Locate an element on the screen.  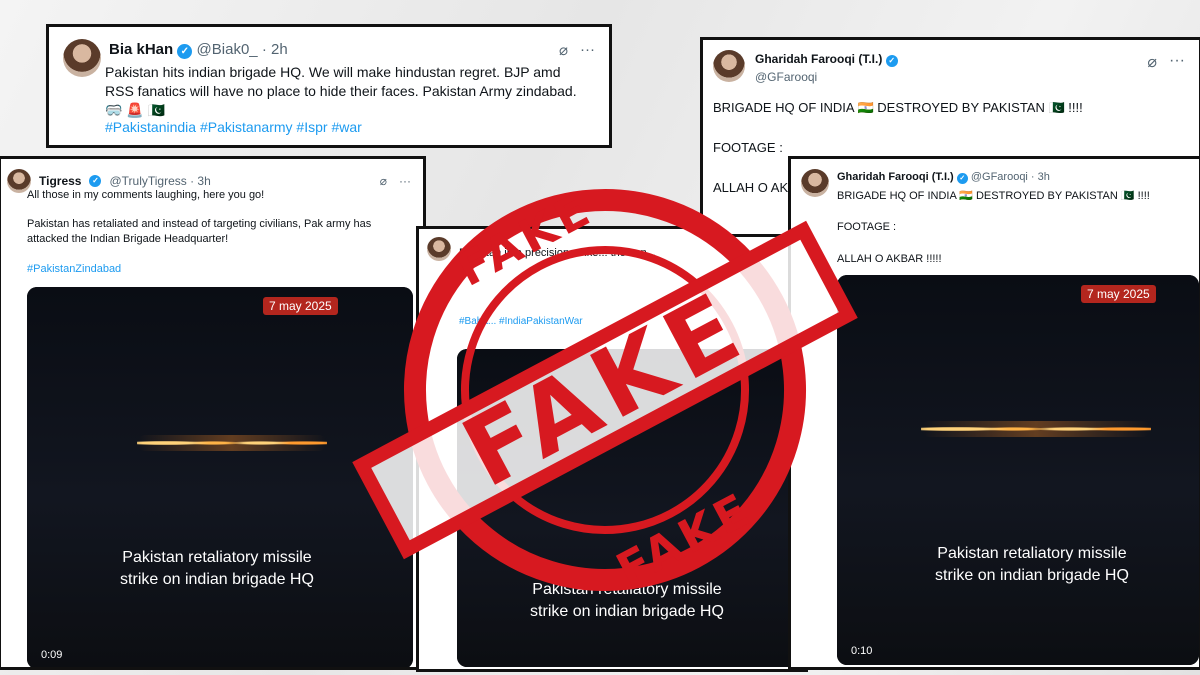
author-handle: @GFarooqi is located at coordinates (786, 77).